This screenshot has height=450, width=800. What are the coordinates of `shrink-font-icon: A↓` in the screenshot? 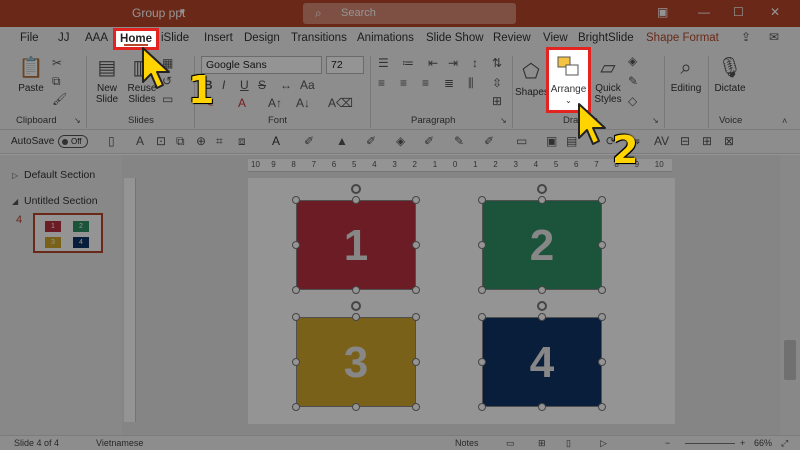 It's located at (303, 103).